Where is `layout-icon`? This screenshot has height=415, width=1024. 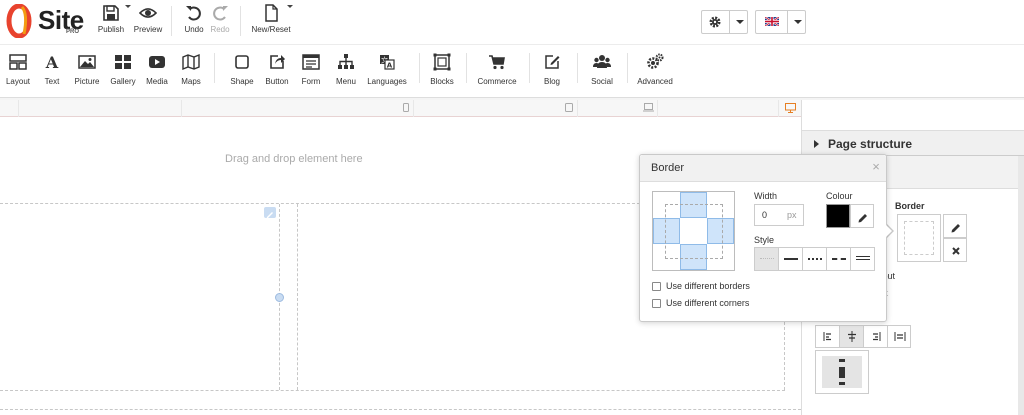
layout-icon is located at coordinates (18, 62).